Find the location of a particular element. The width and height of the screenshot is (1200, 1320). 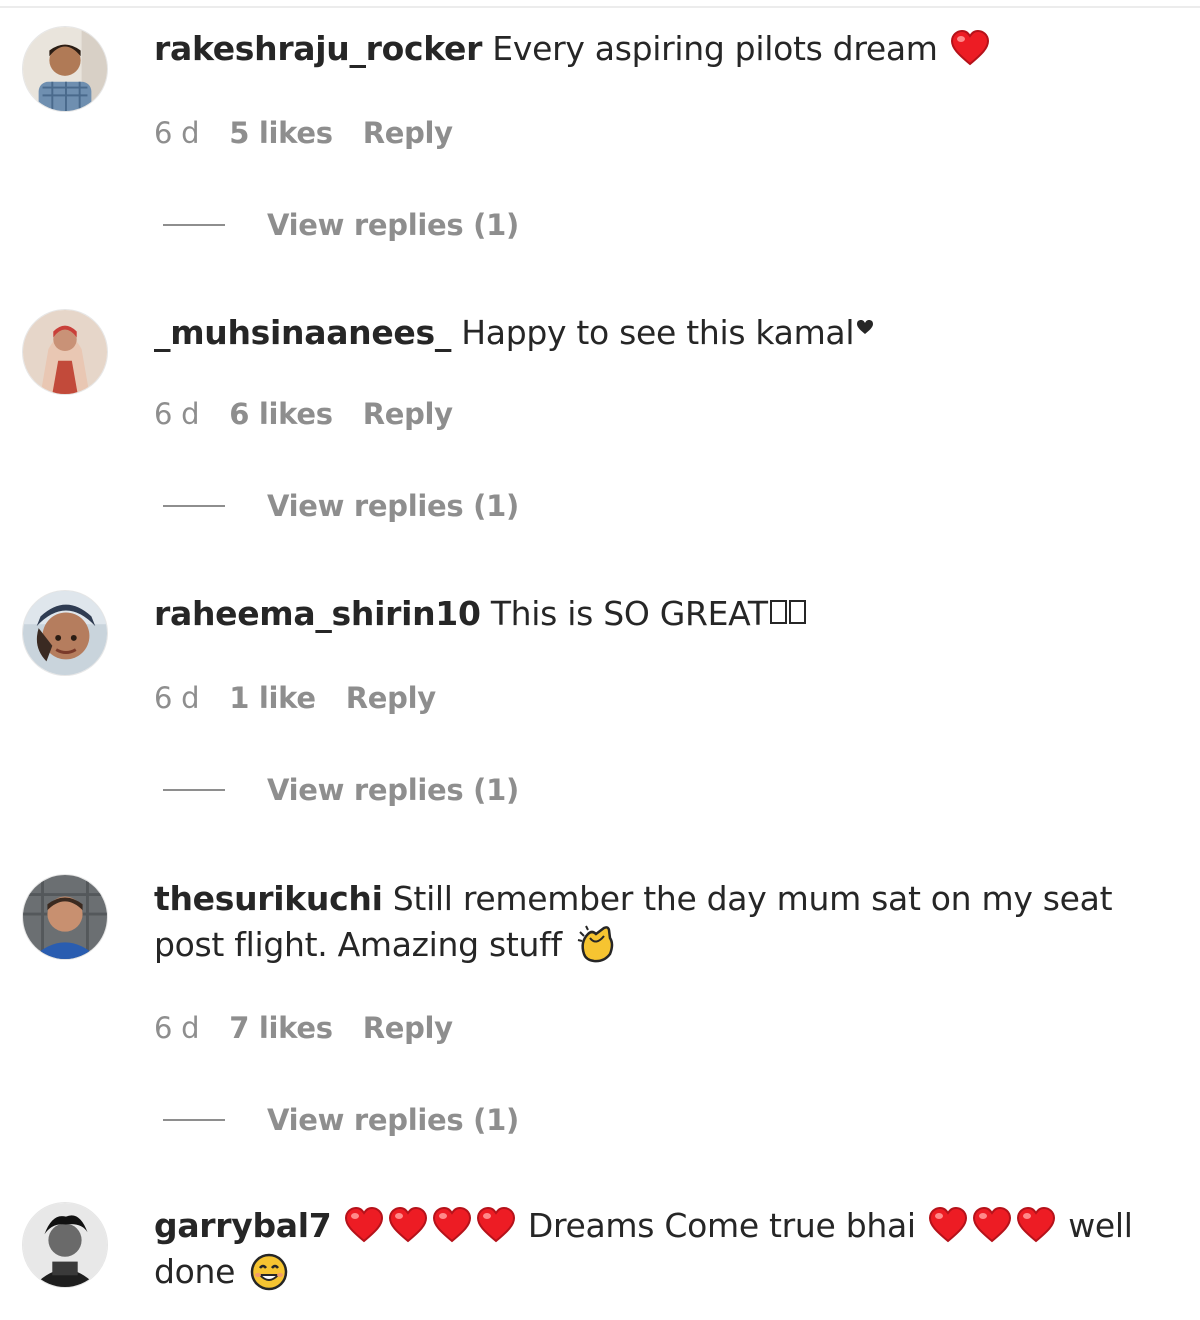

likes-count: 1 like is located at coordinates (272, 698).